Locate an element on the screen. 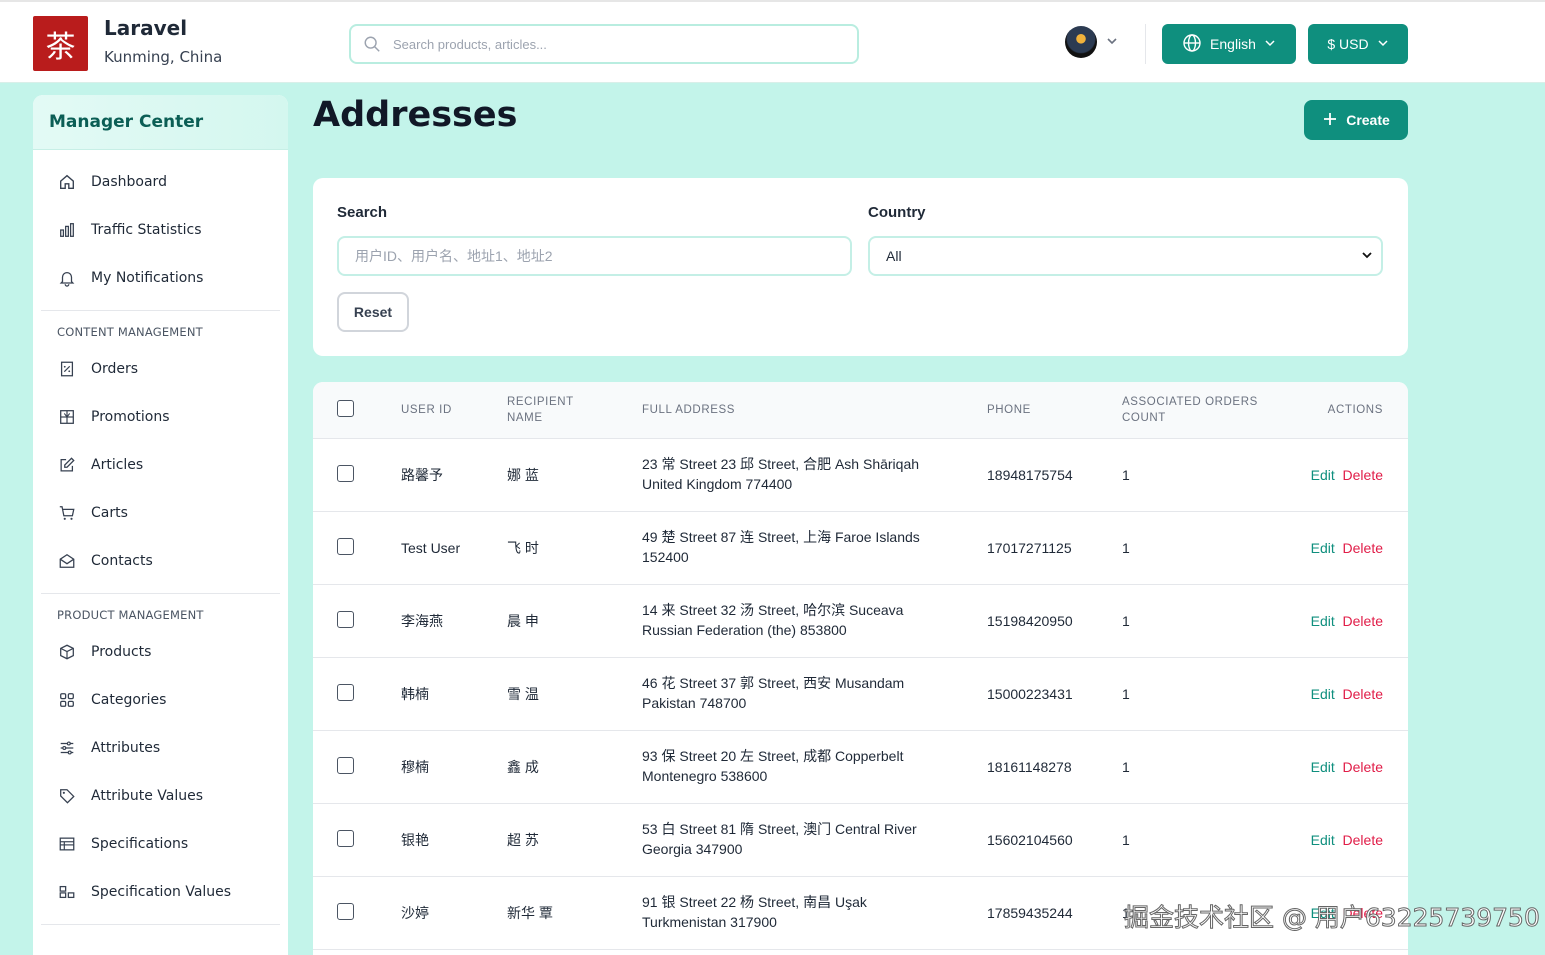 This screenshot has width=1545, height=955. address-line-1: 91 银 Street 22 杨 Street, 南昌 Uşak is located at coordinates (754, 902).